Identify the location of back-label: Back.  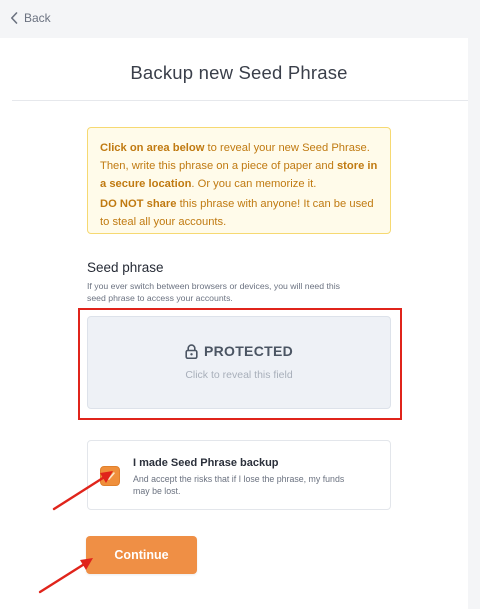
(37, 18).